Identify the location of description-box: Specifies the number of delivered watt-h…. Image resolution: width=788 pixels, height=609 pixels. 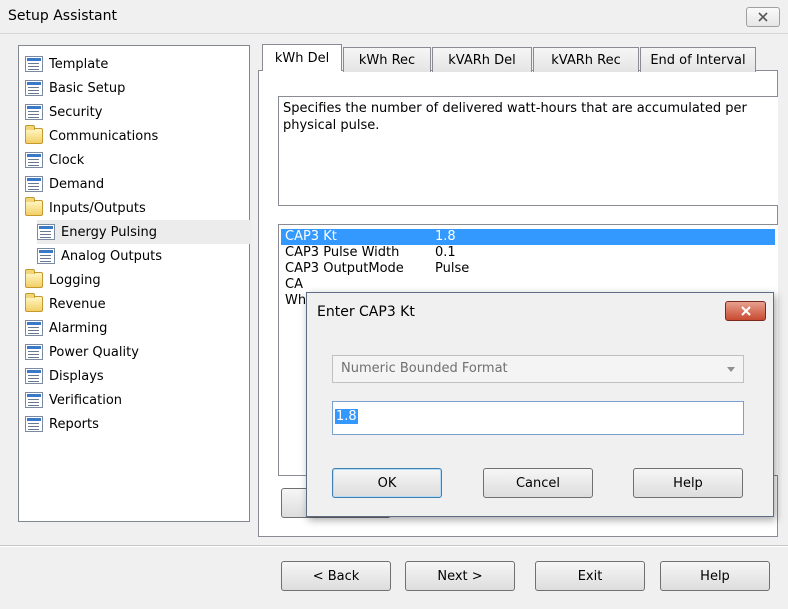
(528, 151).